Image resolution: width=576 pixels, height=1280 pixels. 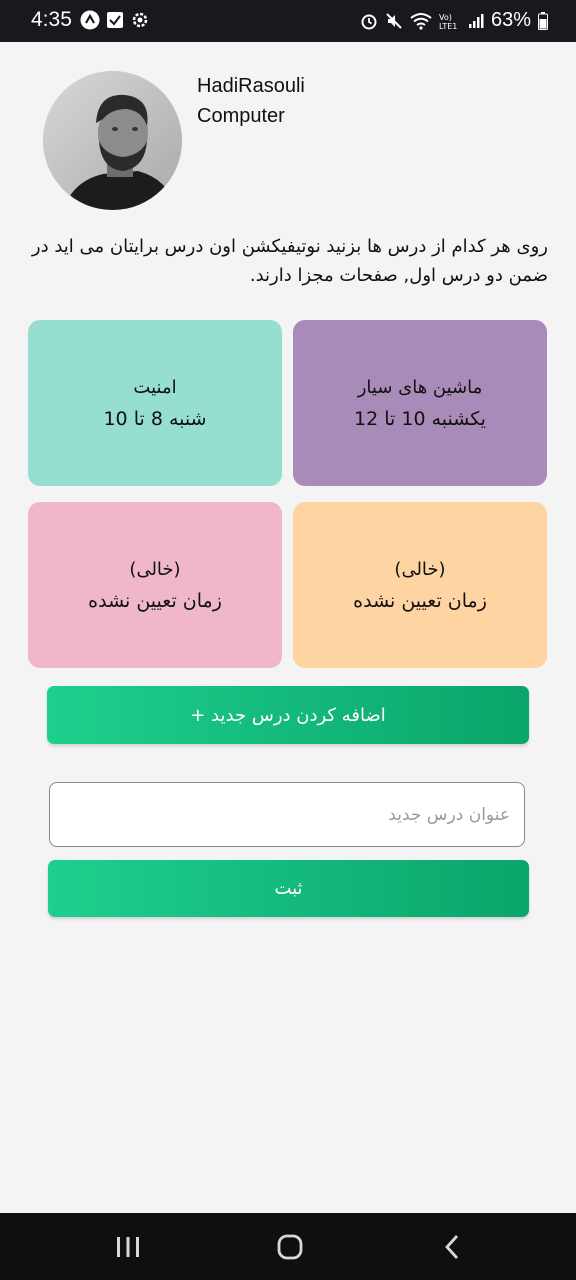 I want to click on avatar, so click(x=112, y=140).